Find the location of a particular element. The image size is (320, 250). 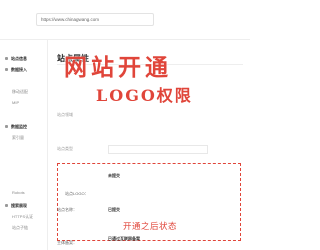

sidebar-item-search-display: 搜索展现 is located at coordinates (24, 206).